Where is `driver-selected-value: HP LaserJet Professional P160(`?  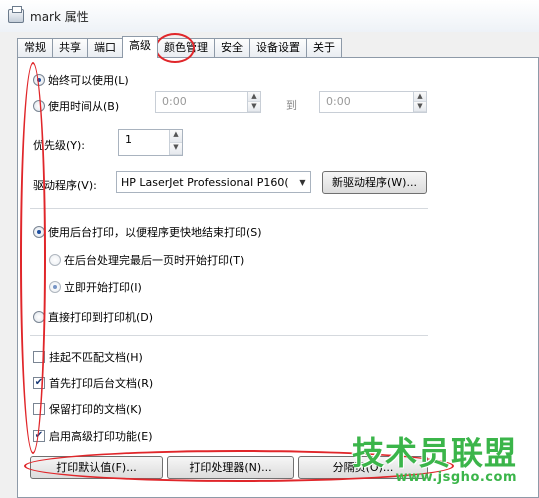 driver-selected-value: HP LaserJet Professional P160( is located at coordinates (205, 182).